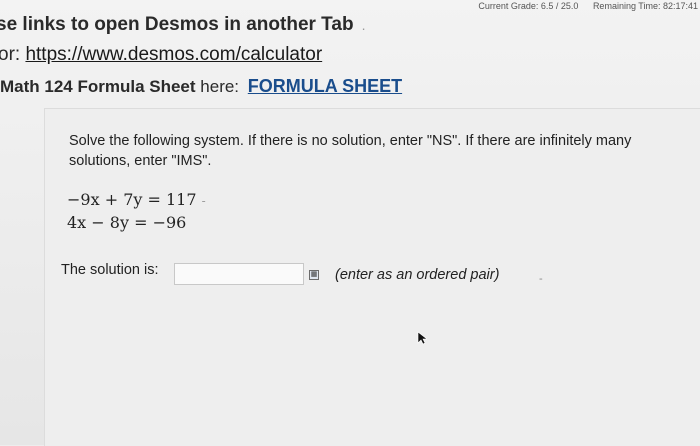 The width and height of the screenshot is (700, 446). What do you see at coordinates (217, 86) in the screenshot?
I see `formula-sheet-here: here:` at bounding box center [217, 86].